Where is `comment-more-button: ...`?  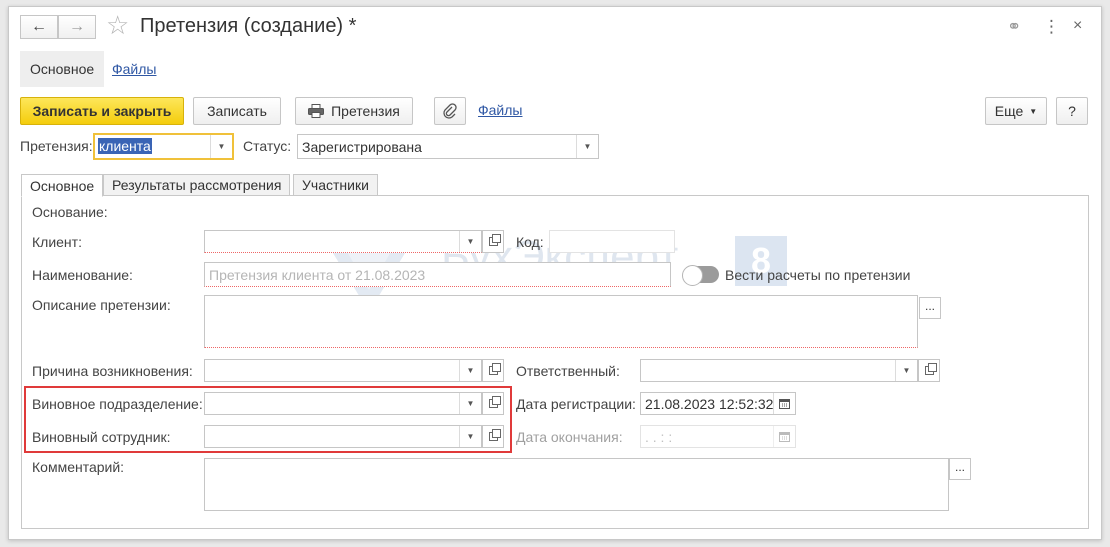 comment-more-button: ... is located at coordinates (960, 469).